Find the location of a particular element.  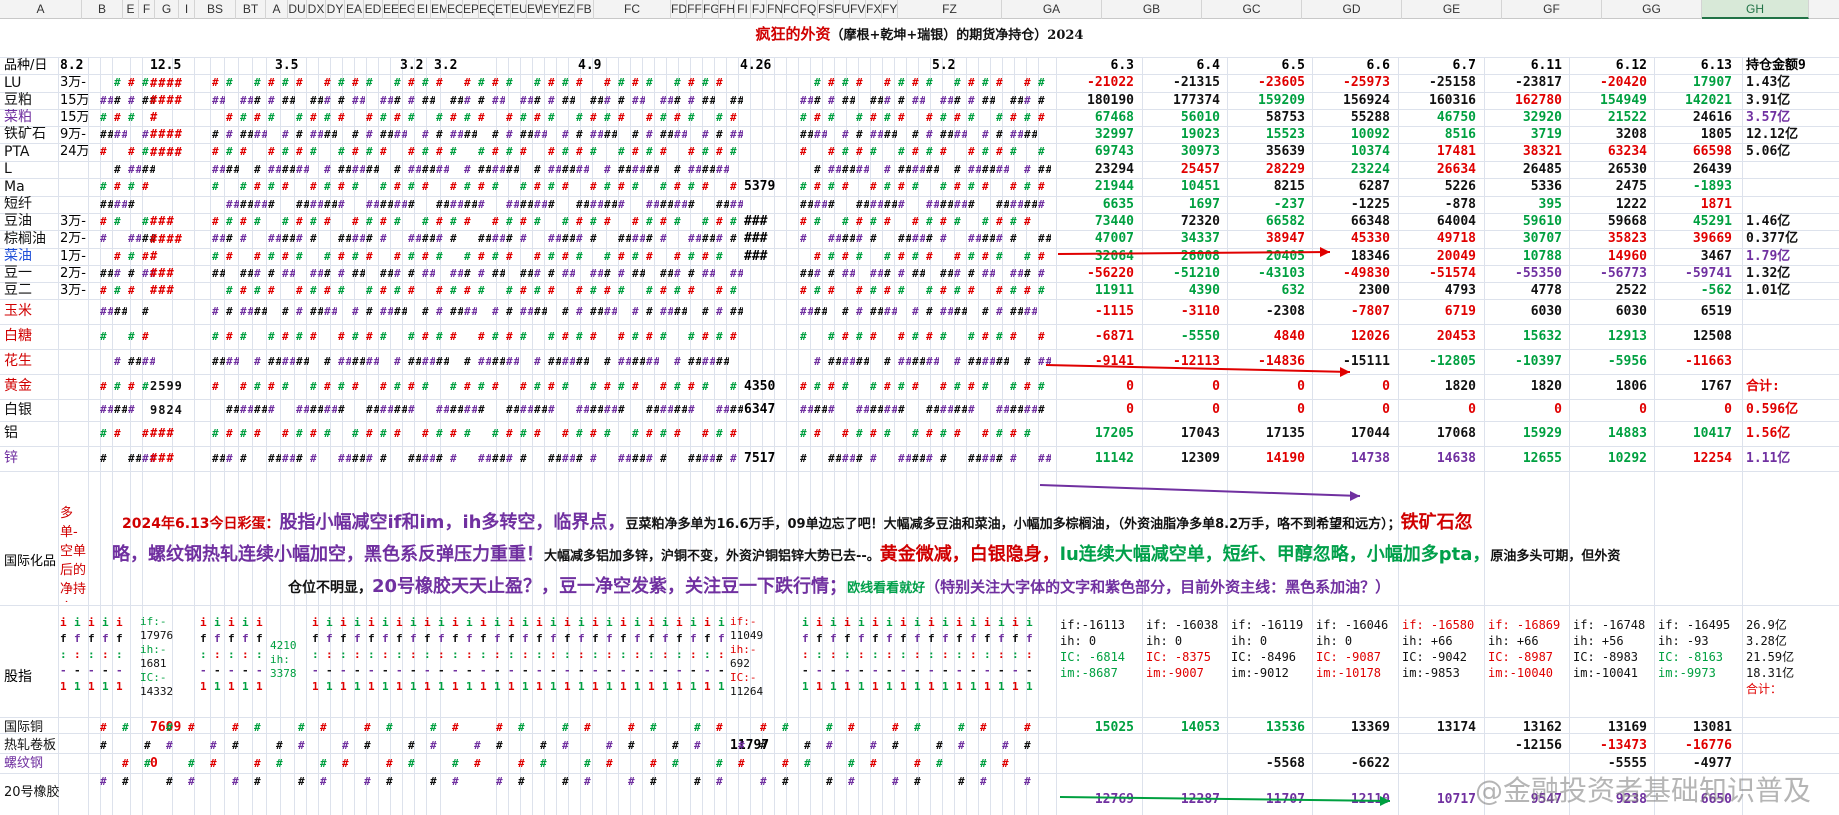

column-header-ep: EP is located at coordinates (471, 9).